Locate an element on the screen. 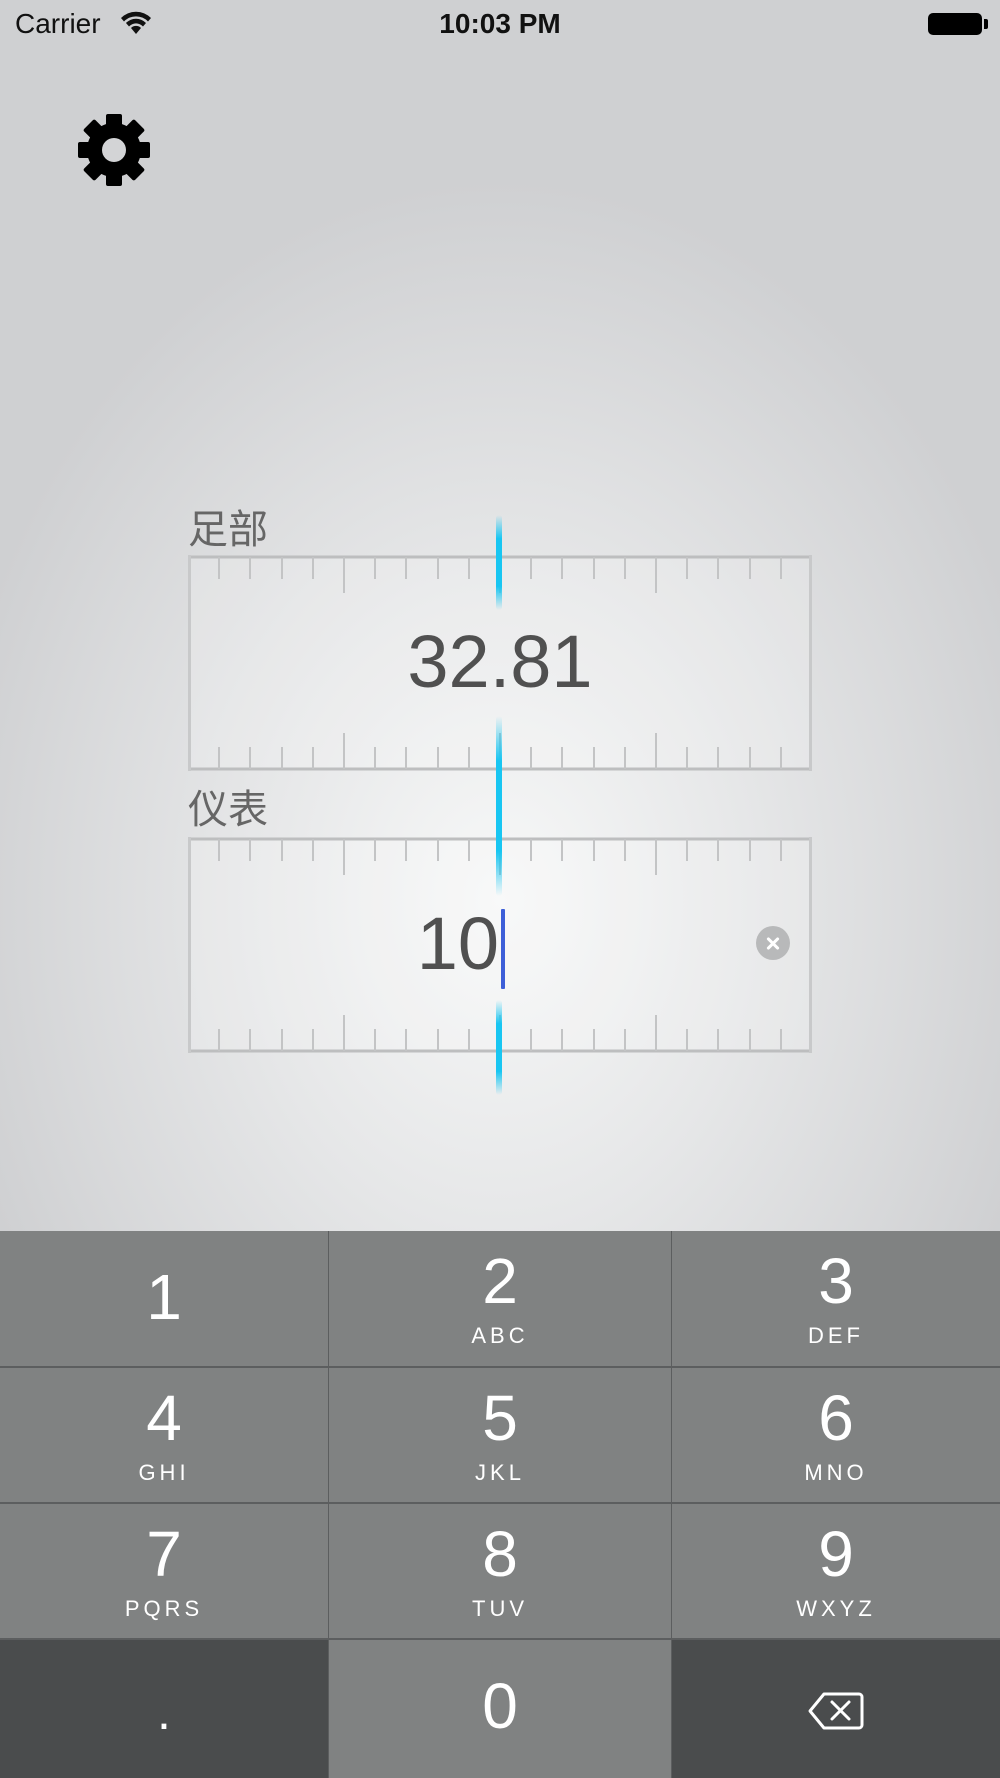  key-digit: 5 is located at coordinates (500, 1418).